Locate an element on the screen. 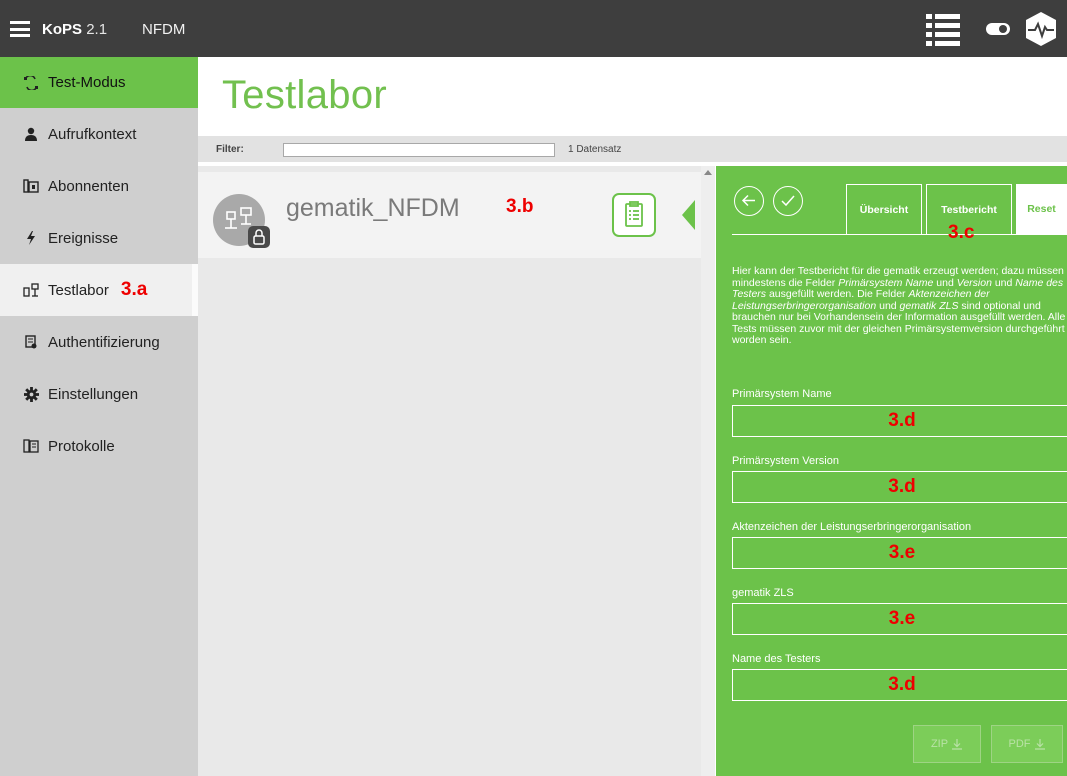 This screenshot has width=1067, height=776. tab-uebersicht: Übersicht is located at coordinates (884, 209).